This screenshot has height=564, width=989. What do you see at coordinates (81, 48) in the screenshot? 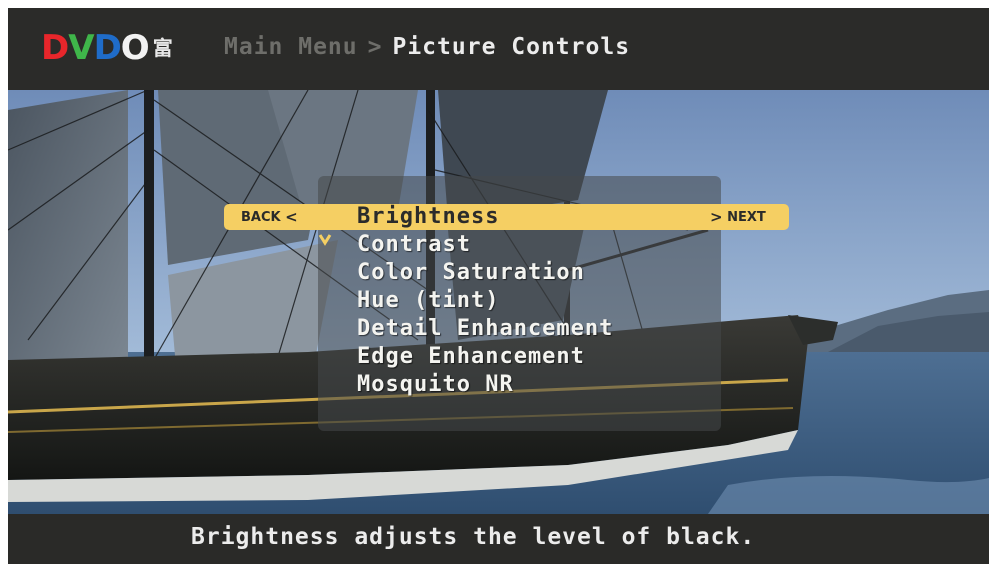
I see `logo-letter-v: V` at bounding box center [81, 48].